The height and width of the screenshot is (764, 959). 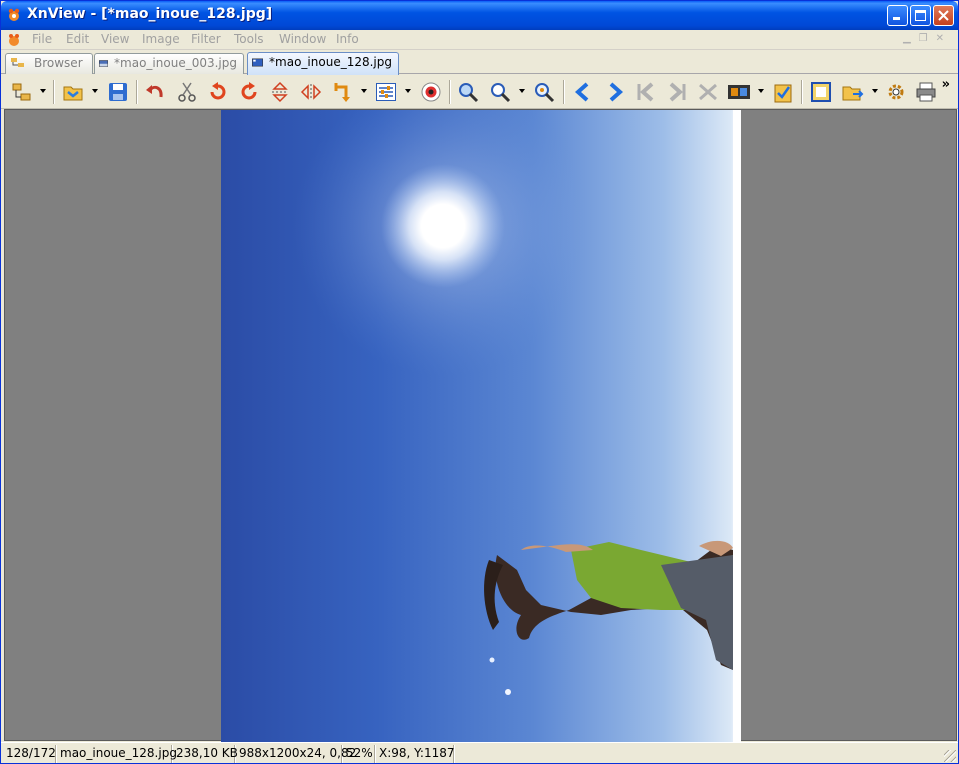 I want to click on close-button, so click(x=943, y=15).